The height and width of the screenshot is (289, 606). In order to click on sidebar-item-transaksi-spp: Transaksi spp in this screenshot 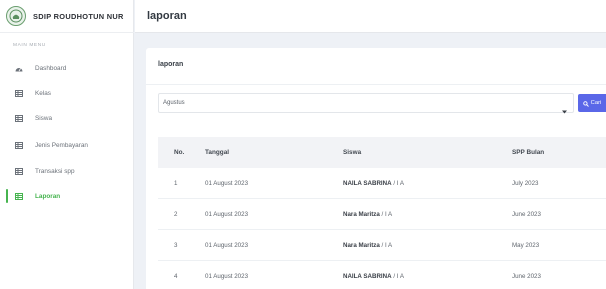, I will do `click(67, 171)`.